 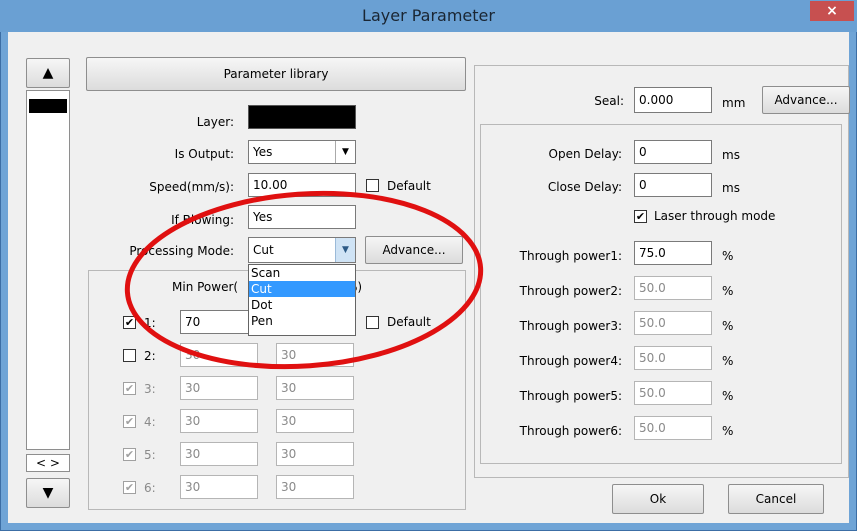 What do you see at coordinates (673, 185) in the screenshot?
I see `close-delay-input: 0` at bounding box center [673, 185].